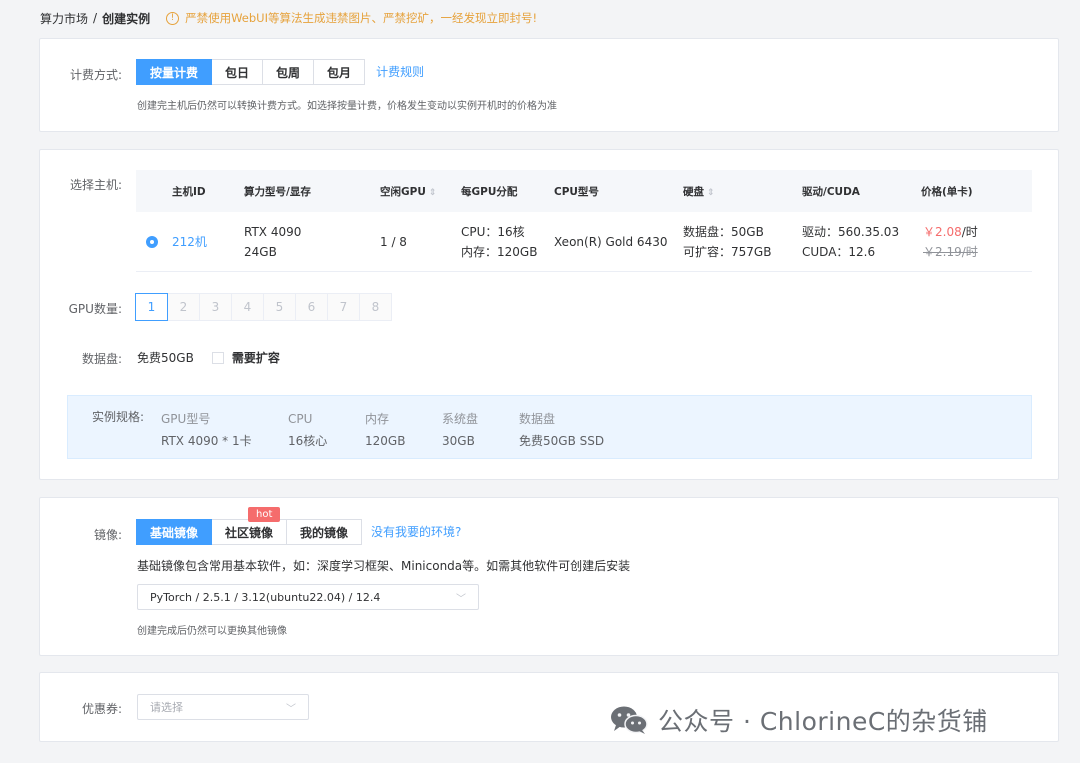 The height and width of the screenshot is (763, 1080). What do you see at coordinates (95, 309) in the screenshot?
I see `gpu-count-label: GPU数量:` at bounding box center [95, 309].